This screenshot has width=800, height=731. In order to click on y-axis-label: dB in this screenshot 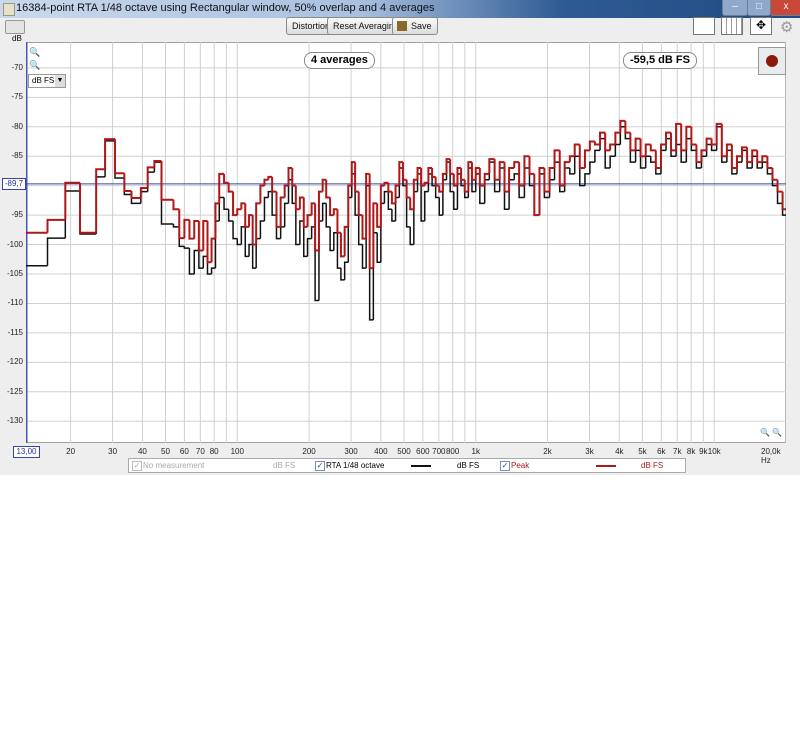, I will do `click(17, 38)`.